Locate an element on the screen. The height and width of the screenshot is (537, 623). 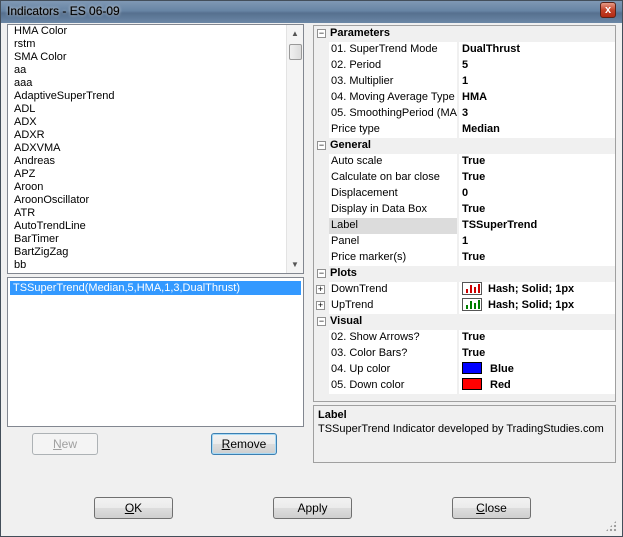
indicator-list-item: aa is located at coordinates (147, 70).